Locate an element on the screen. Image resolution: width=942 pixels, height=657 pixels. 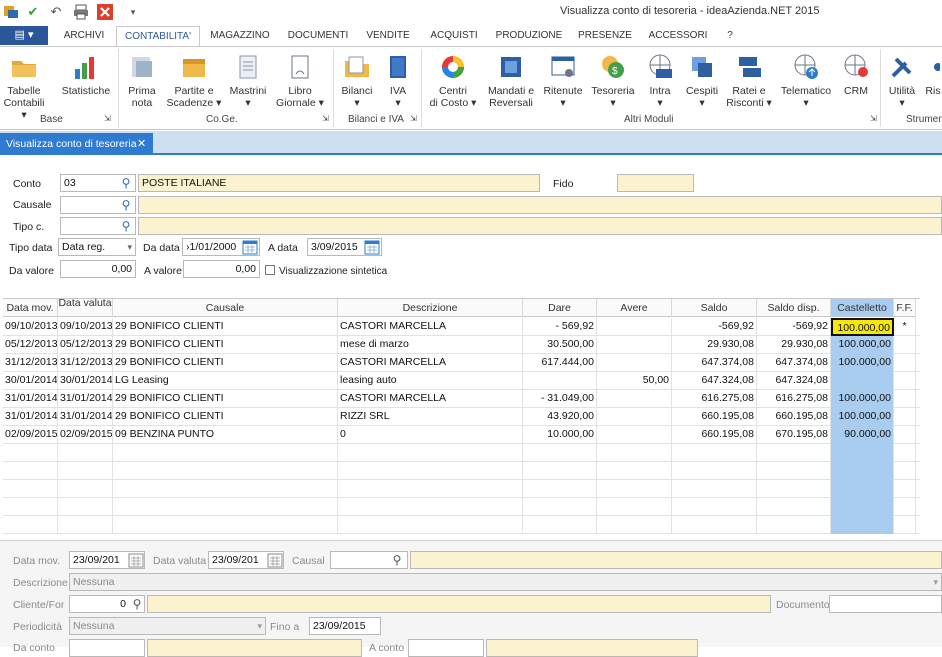
tab-help: ? is located at coordinates (730, 36).